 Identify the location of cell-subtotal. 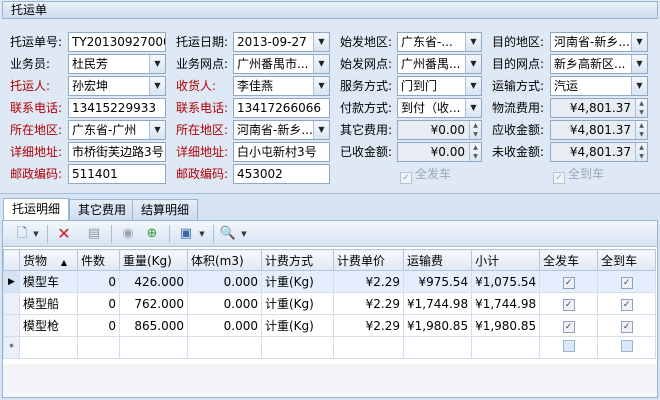
(506, 347).